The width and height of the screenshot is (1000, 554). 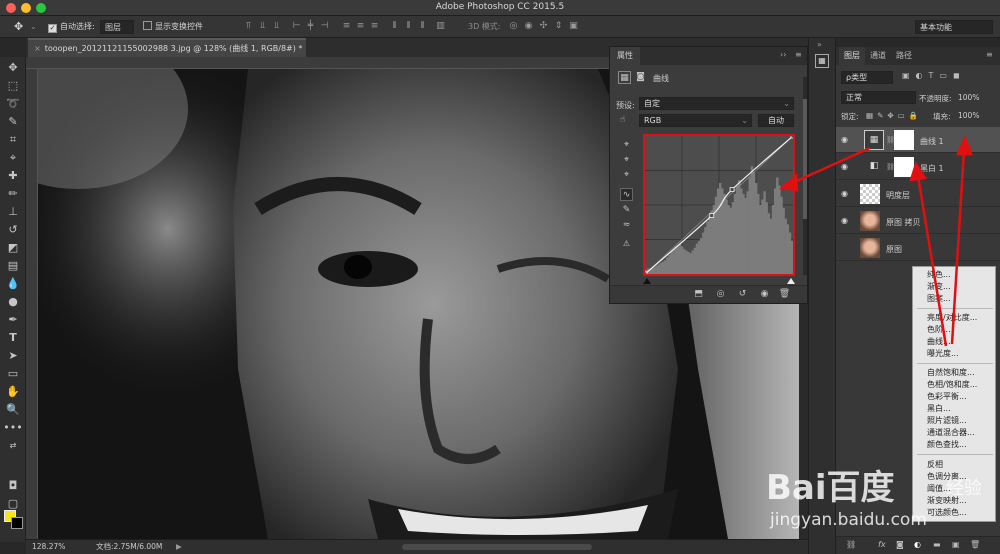 I want to click on white-input-slider, so click(x=791, y=281).